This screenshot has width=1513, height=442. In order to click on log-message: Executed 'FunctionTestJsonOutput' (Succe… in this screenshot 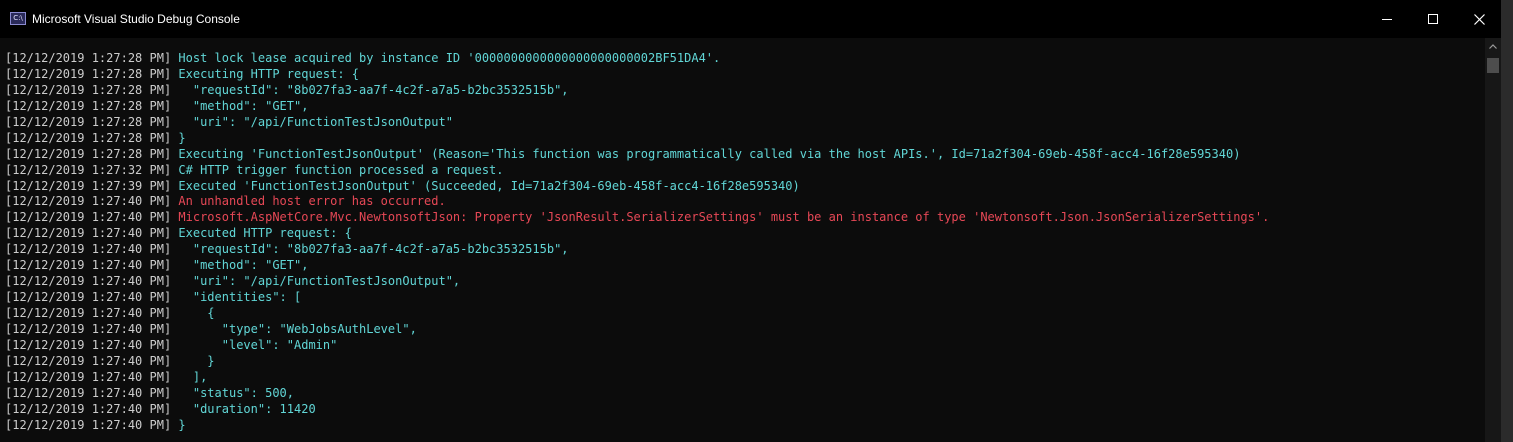, I will do `click(485, 185)`.